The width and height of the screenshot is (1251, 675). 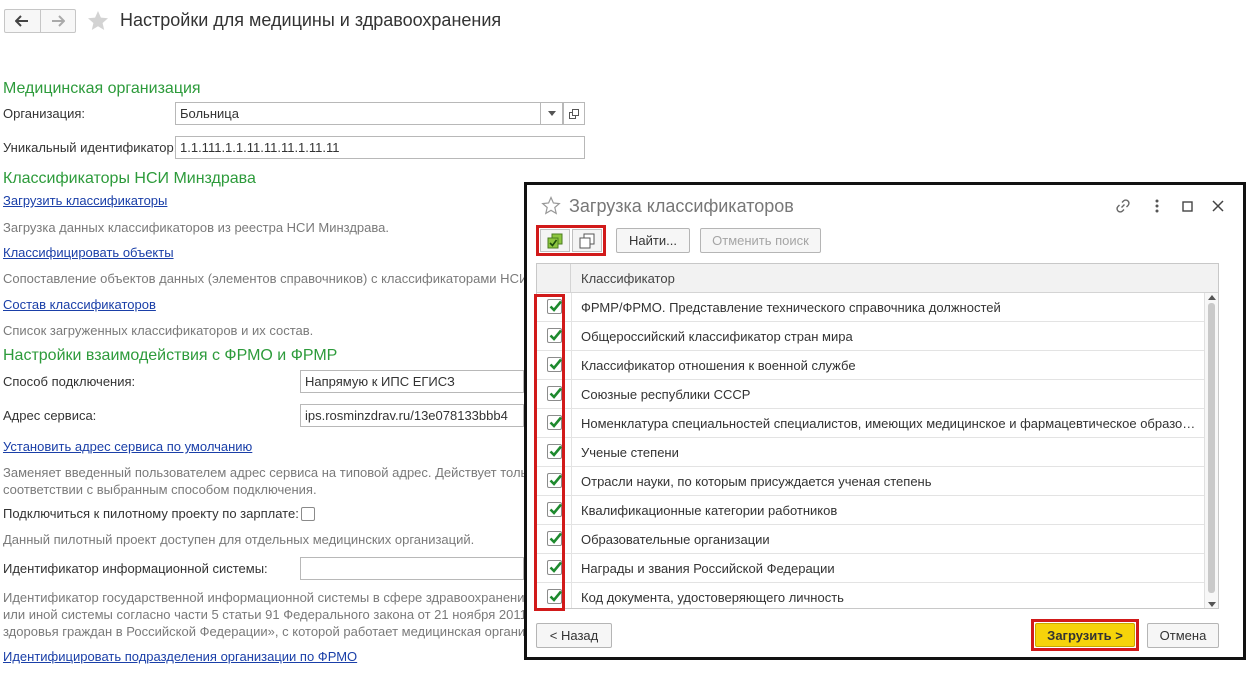 What do you see at coordinates (870, 336) in the screenshot?
I see `table-row: Общероссийский классификатор стран мира` at bounding box center [870, 336].